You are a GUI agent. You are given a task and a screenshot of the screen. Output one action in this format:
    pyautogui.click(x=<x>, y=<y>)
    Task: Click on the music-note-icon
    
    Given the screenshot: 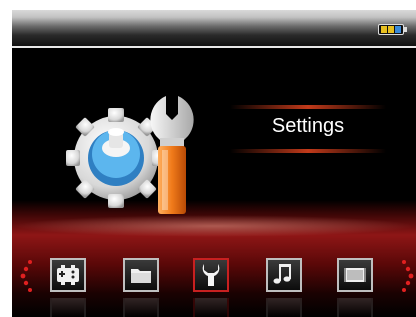 What is the action you would take?
    pyautogui.click(x=282, y=274)
    